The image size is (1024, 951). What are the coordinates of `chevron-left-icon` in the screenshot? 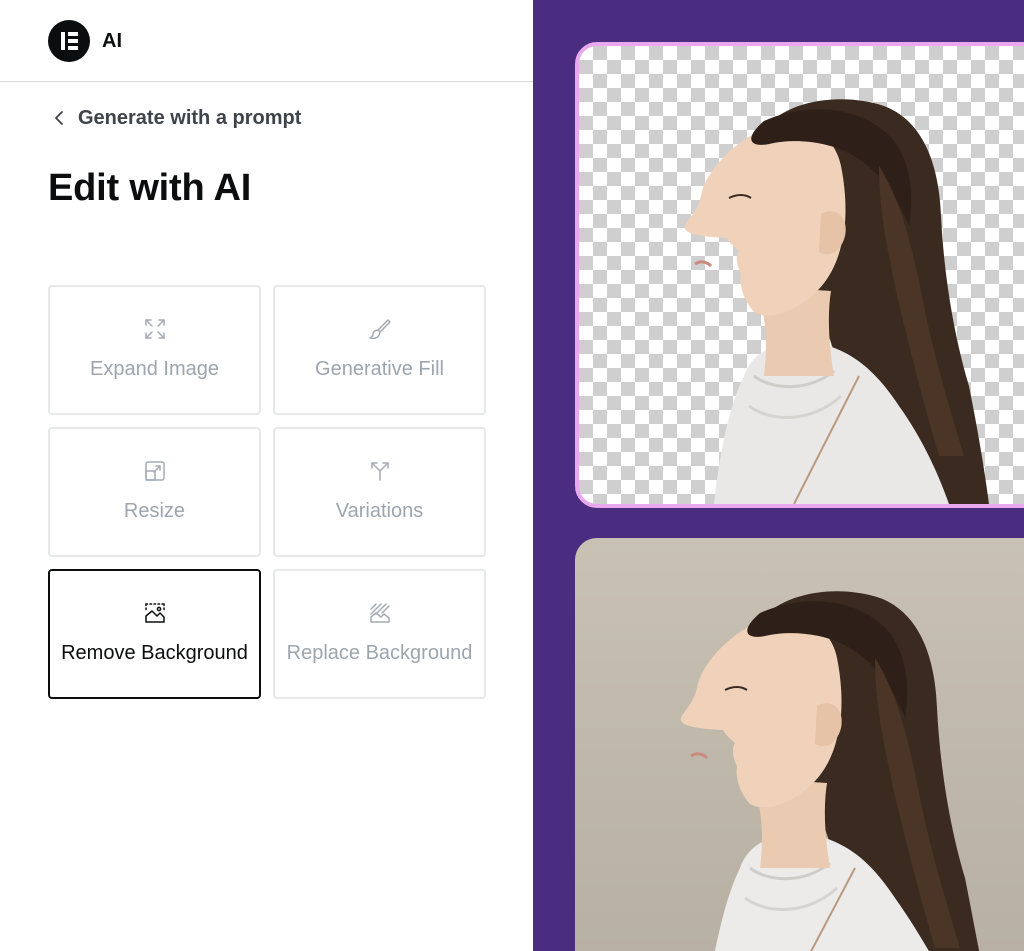 It's located at (59, 118).